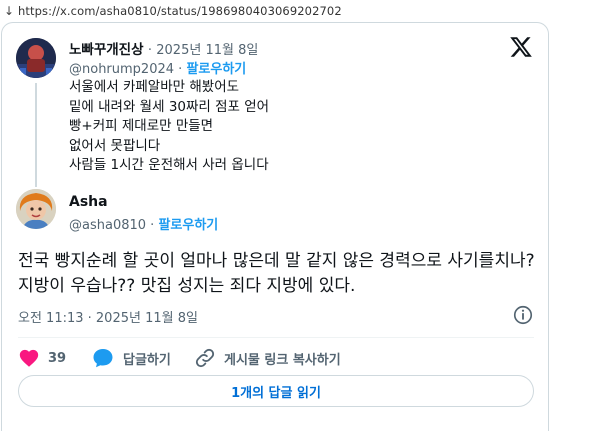 Image resolution: width=591 pixels, height=431 pixels. I want to click on reply-label: 답글하기, so click(147, 360).